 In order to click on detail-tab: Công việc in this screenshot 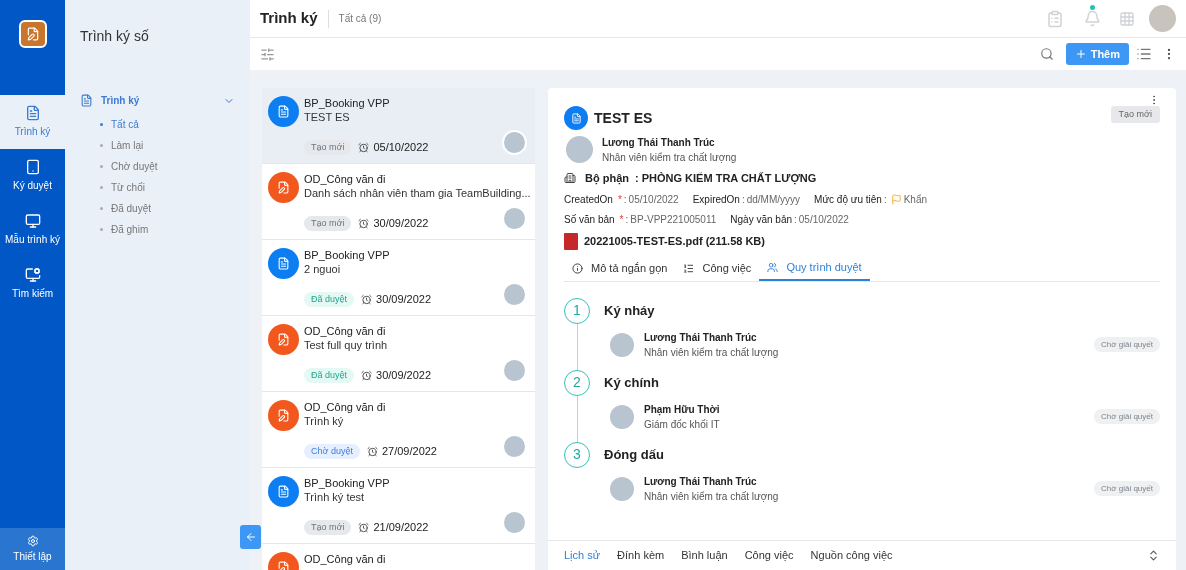, I will do `click(717, 268)`.